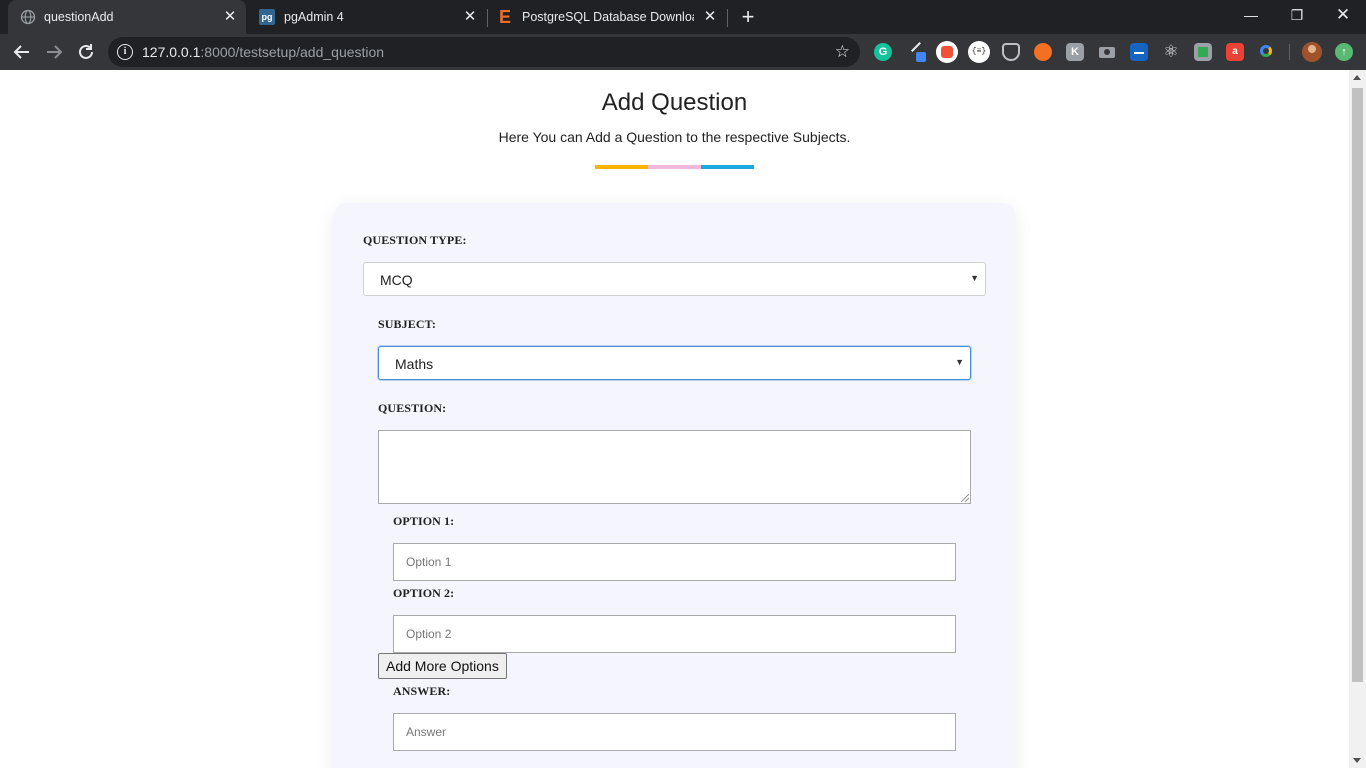 Image resolution: width=1366 pixels, height=768 pixels. Describe the element at coordinates (505, 17) in the screenshot. I see `enterprisedb-icon: E` at that location.